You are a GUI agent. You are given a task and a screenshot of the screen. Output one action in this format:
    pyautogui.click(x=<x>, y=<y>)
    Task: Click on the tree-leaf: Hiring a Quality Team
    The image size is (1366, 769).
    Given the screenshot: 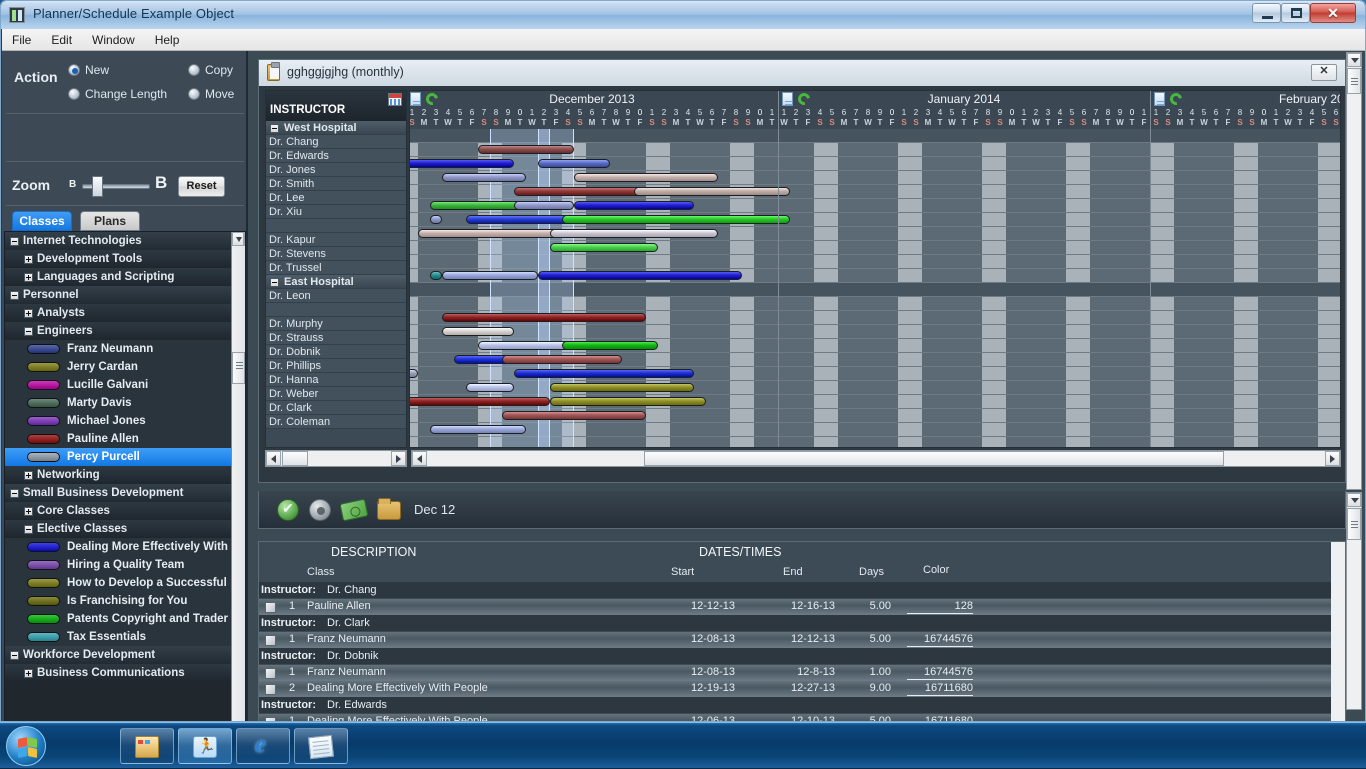 What is the action you would take?
    pyautogui.click(x=119, y=565)
    